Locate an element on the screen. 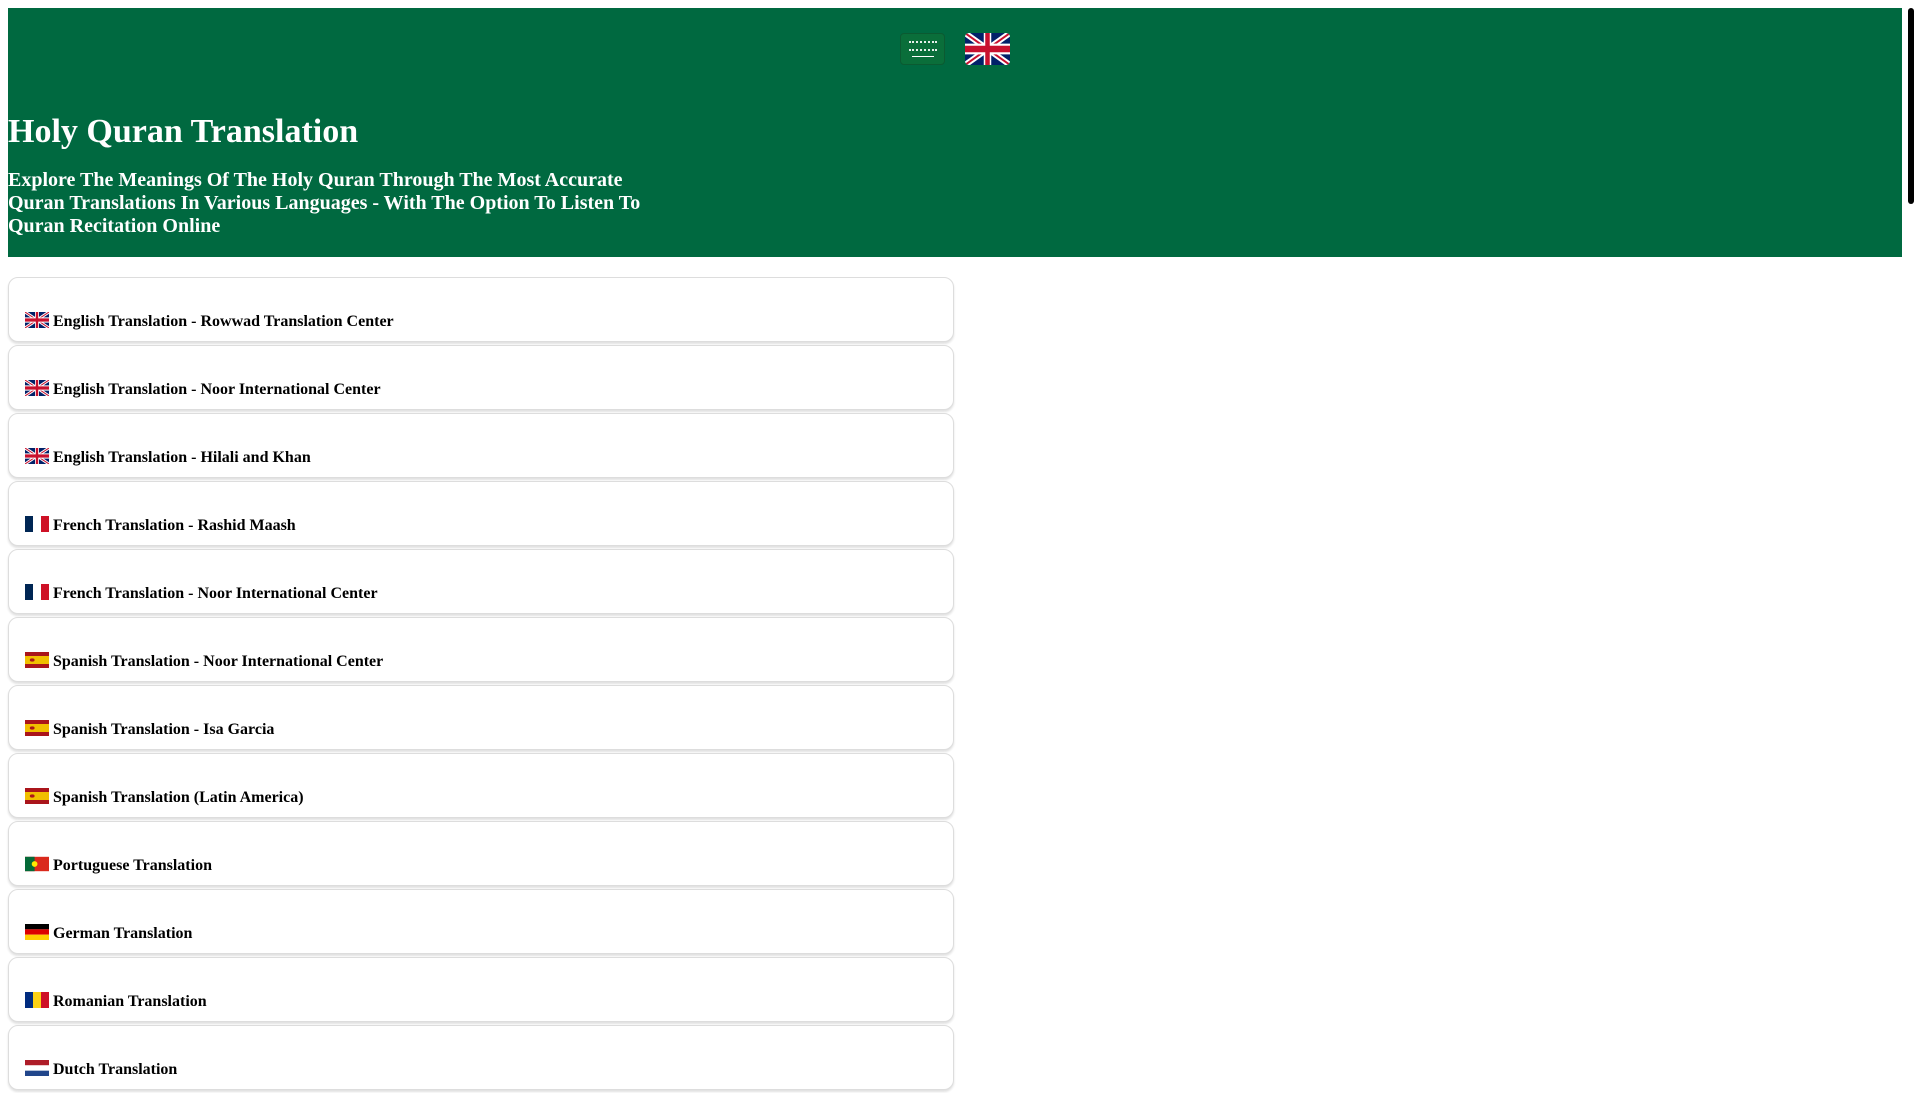  translation-label: Spanish Translation - Isa Garcia is located at coordinates (164, 729).